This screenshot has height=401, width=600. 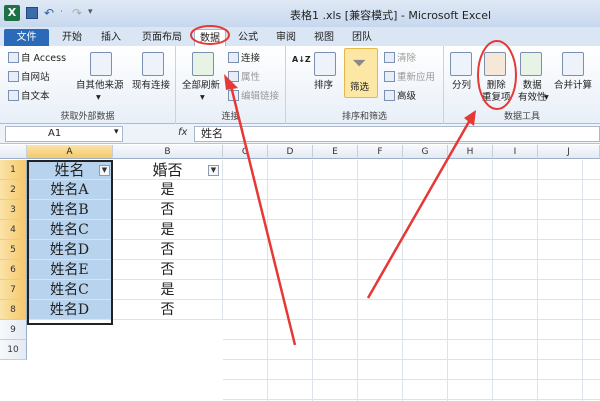 I want to click on access-icon, so click(x=13, y=57).